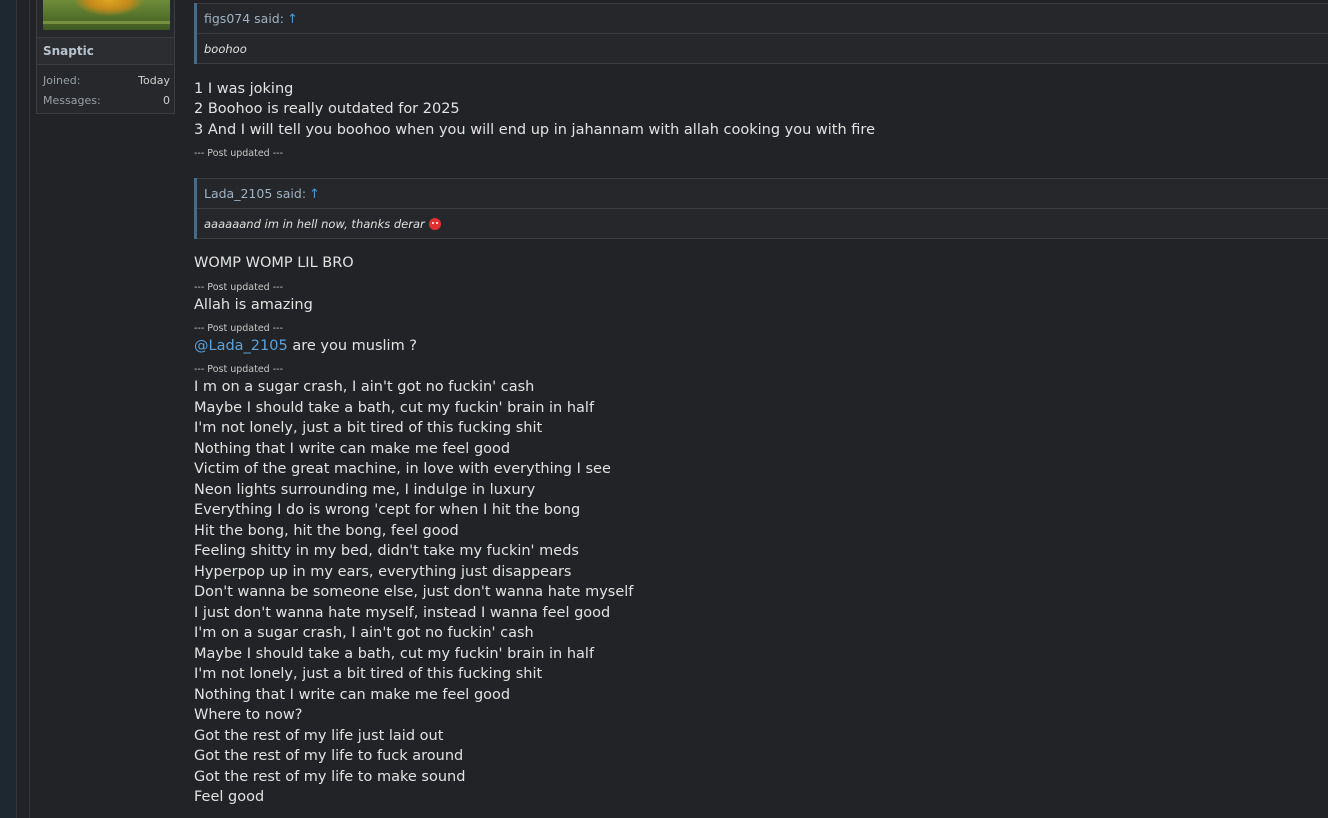 This screenshot has height=818, width=1328. I want to click on username-link: Snaptic, so click(105, 51).